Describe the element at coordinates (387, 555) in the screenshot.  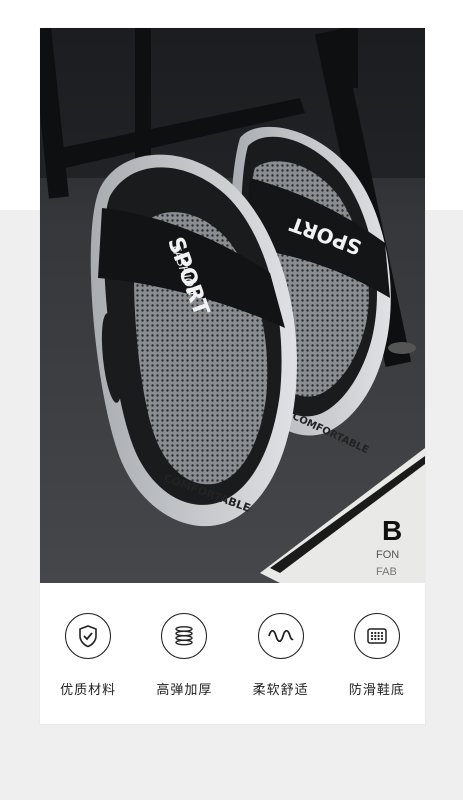
I see `magazine-letter-2: FON` at that location.